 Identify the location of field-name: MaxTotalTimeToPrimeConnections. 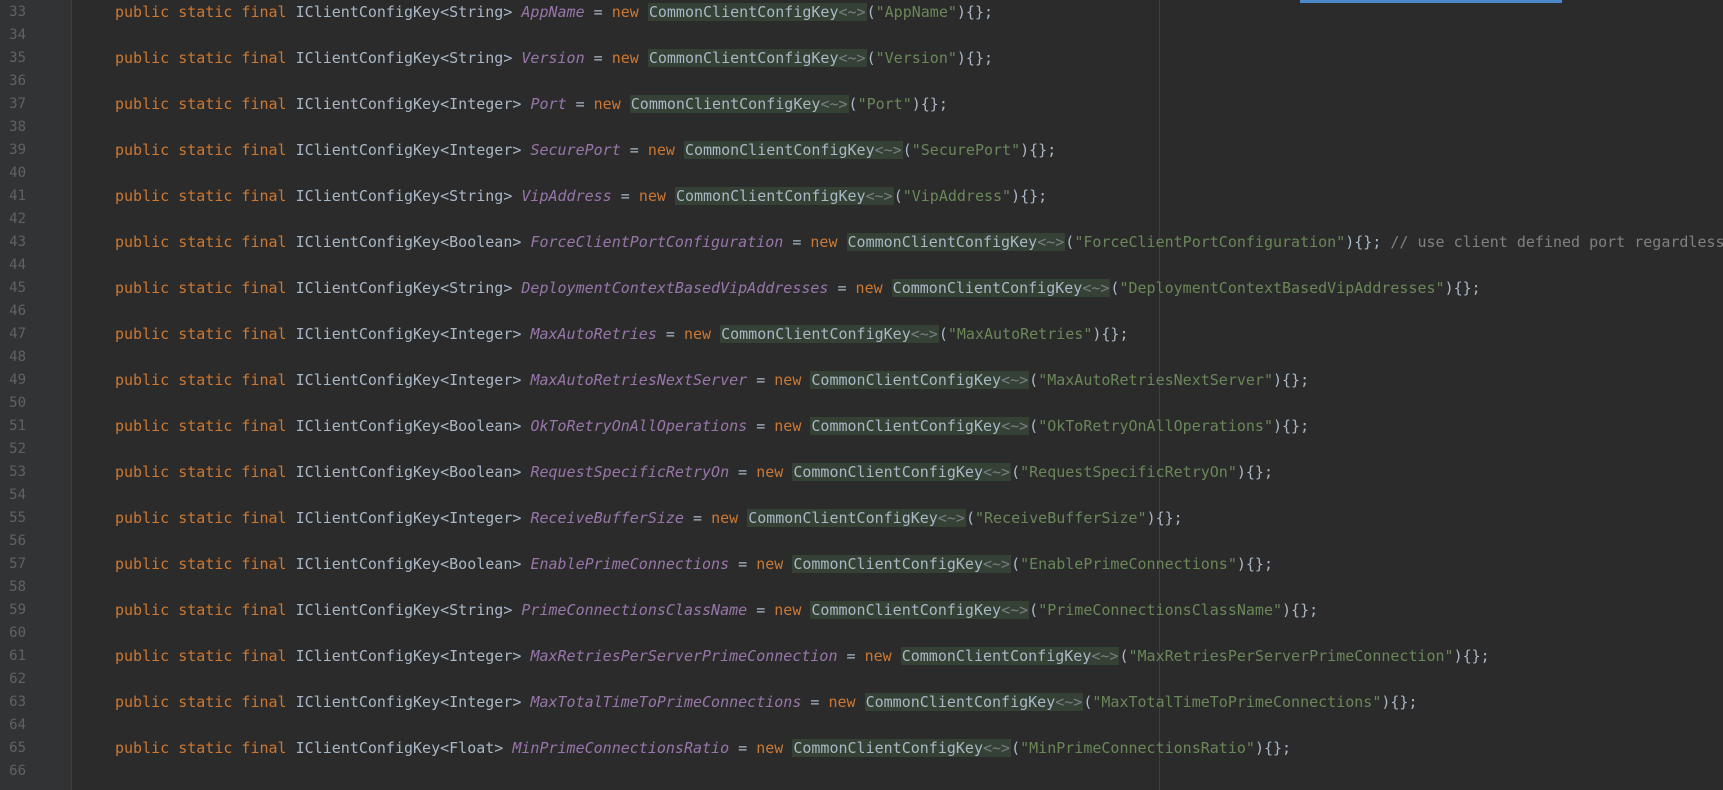
(665, 702).